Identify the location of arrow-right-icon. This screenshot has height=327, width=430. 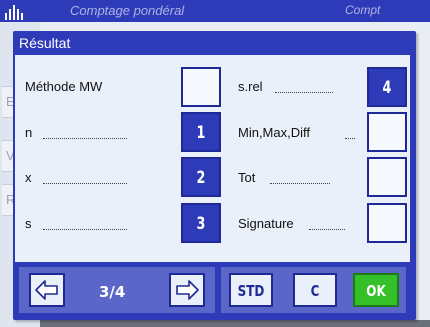
(187, 290).